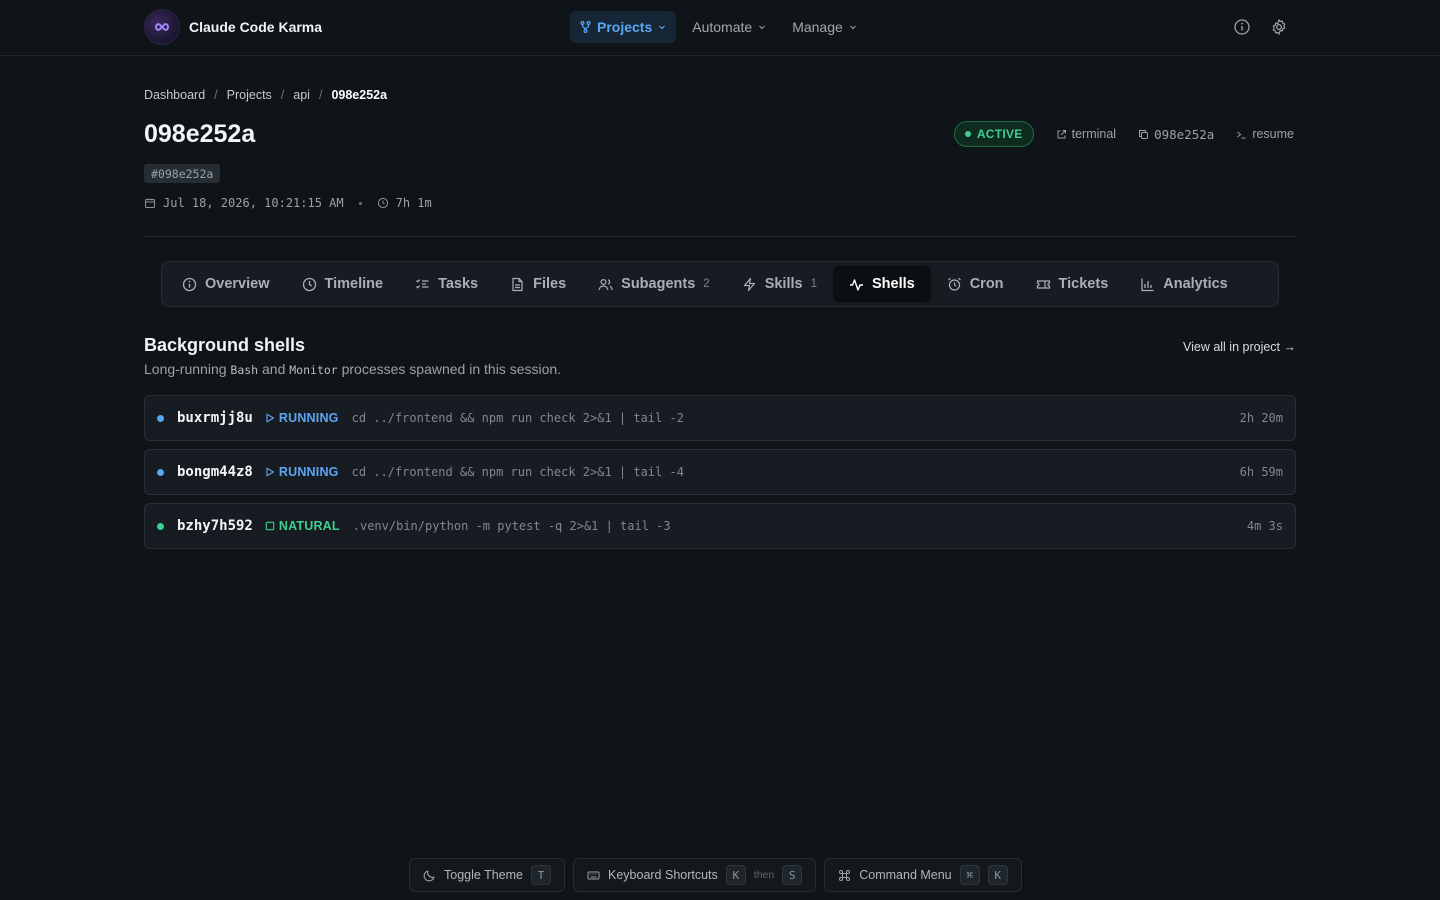  Describe the element at coordinates (215, 472) in the screenshot. I see `shell-id: bongm44z8` at that location.